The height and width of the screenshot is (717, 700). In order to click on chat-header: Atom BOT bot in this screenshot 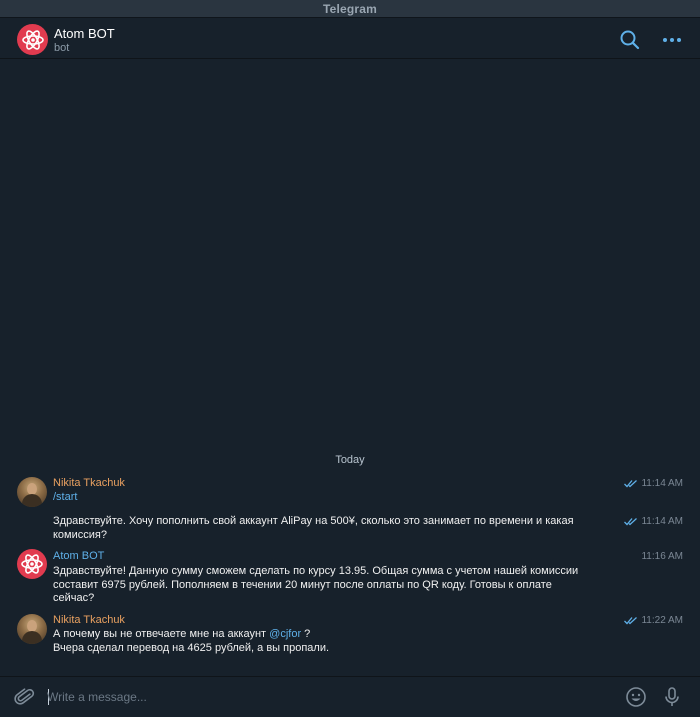, I will do `click(350, 39)`.